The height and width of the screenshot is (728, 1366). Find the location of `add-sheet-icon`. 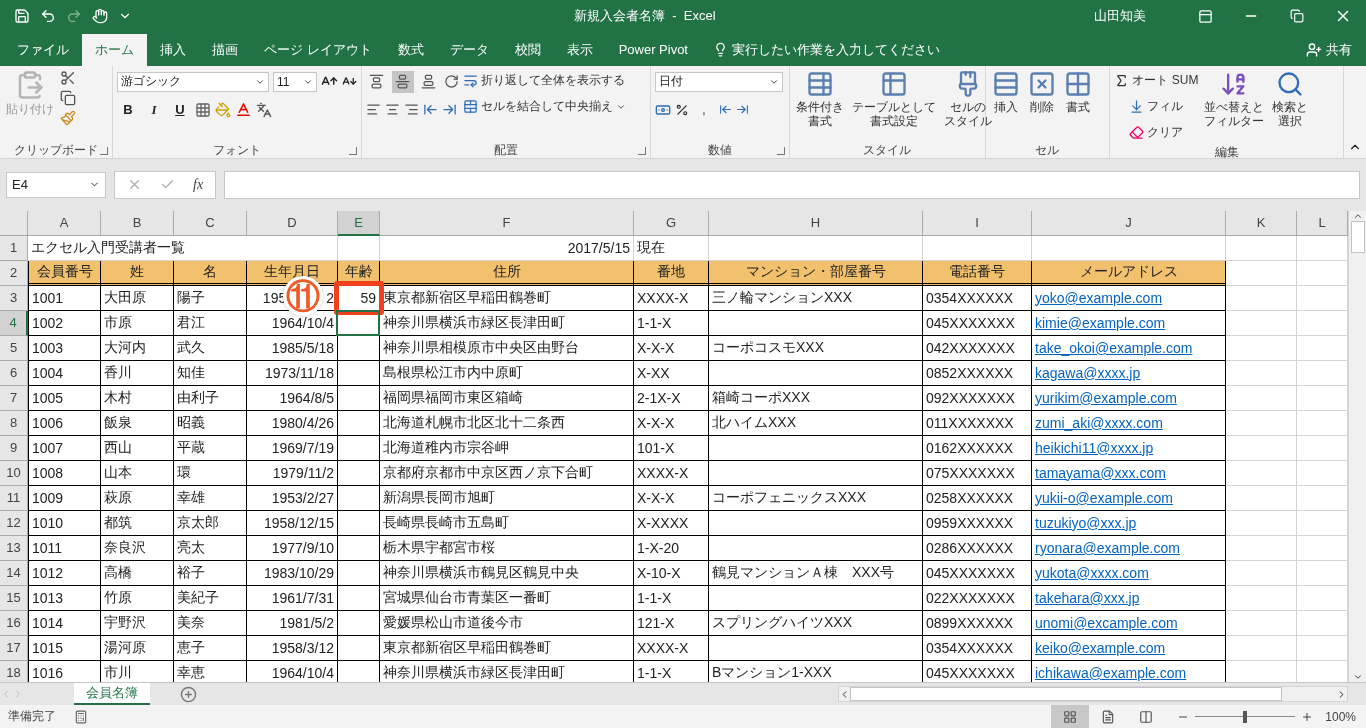

add-sheet-icon is located at coordinates (188, 694).